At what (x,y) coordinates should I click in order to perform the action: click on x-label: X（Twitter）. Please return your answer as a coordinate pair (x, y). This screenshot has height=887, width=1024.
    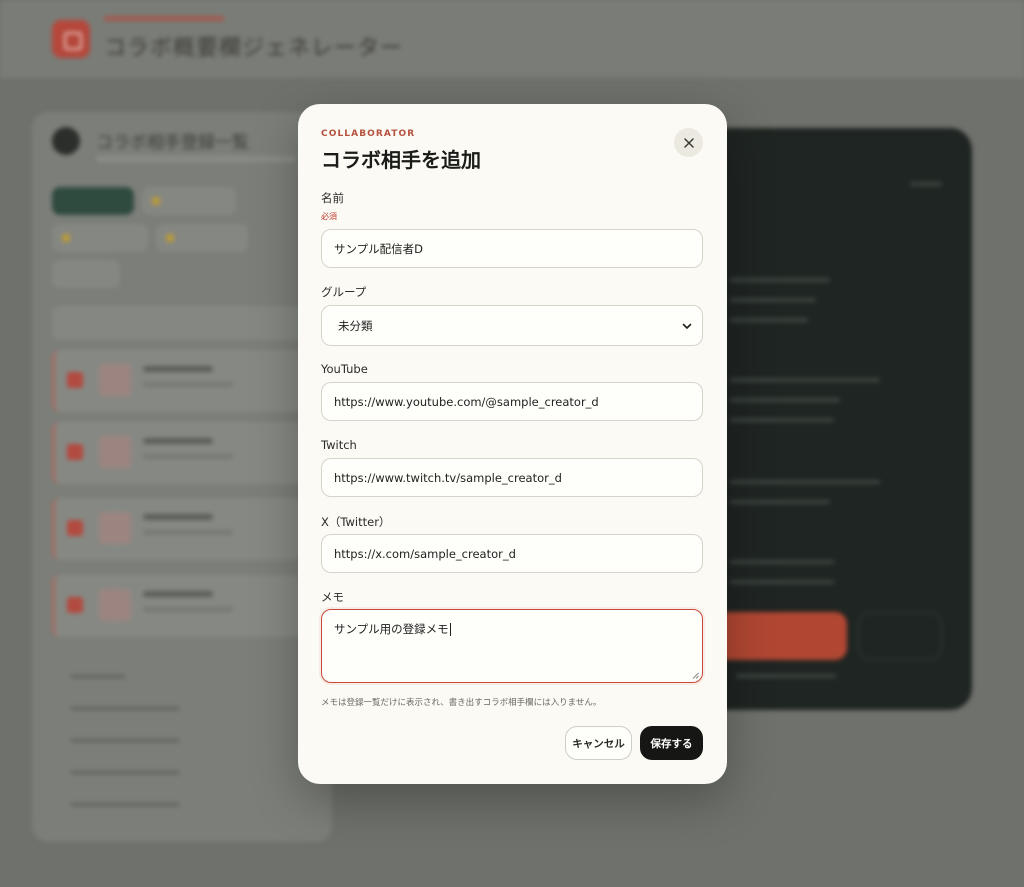
    Looking at the image, I should click on (356, 522).